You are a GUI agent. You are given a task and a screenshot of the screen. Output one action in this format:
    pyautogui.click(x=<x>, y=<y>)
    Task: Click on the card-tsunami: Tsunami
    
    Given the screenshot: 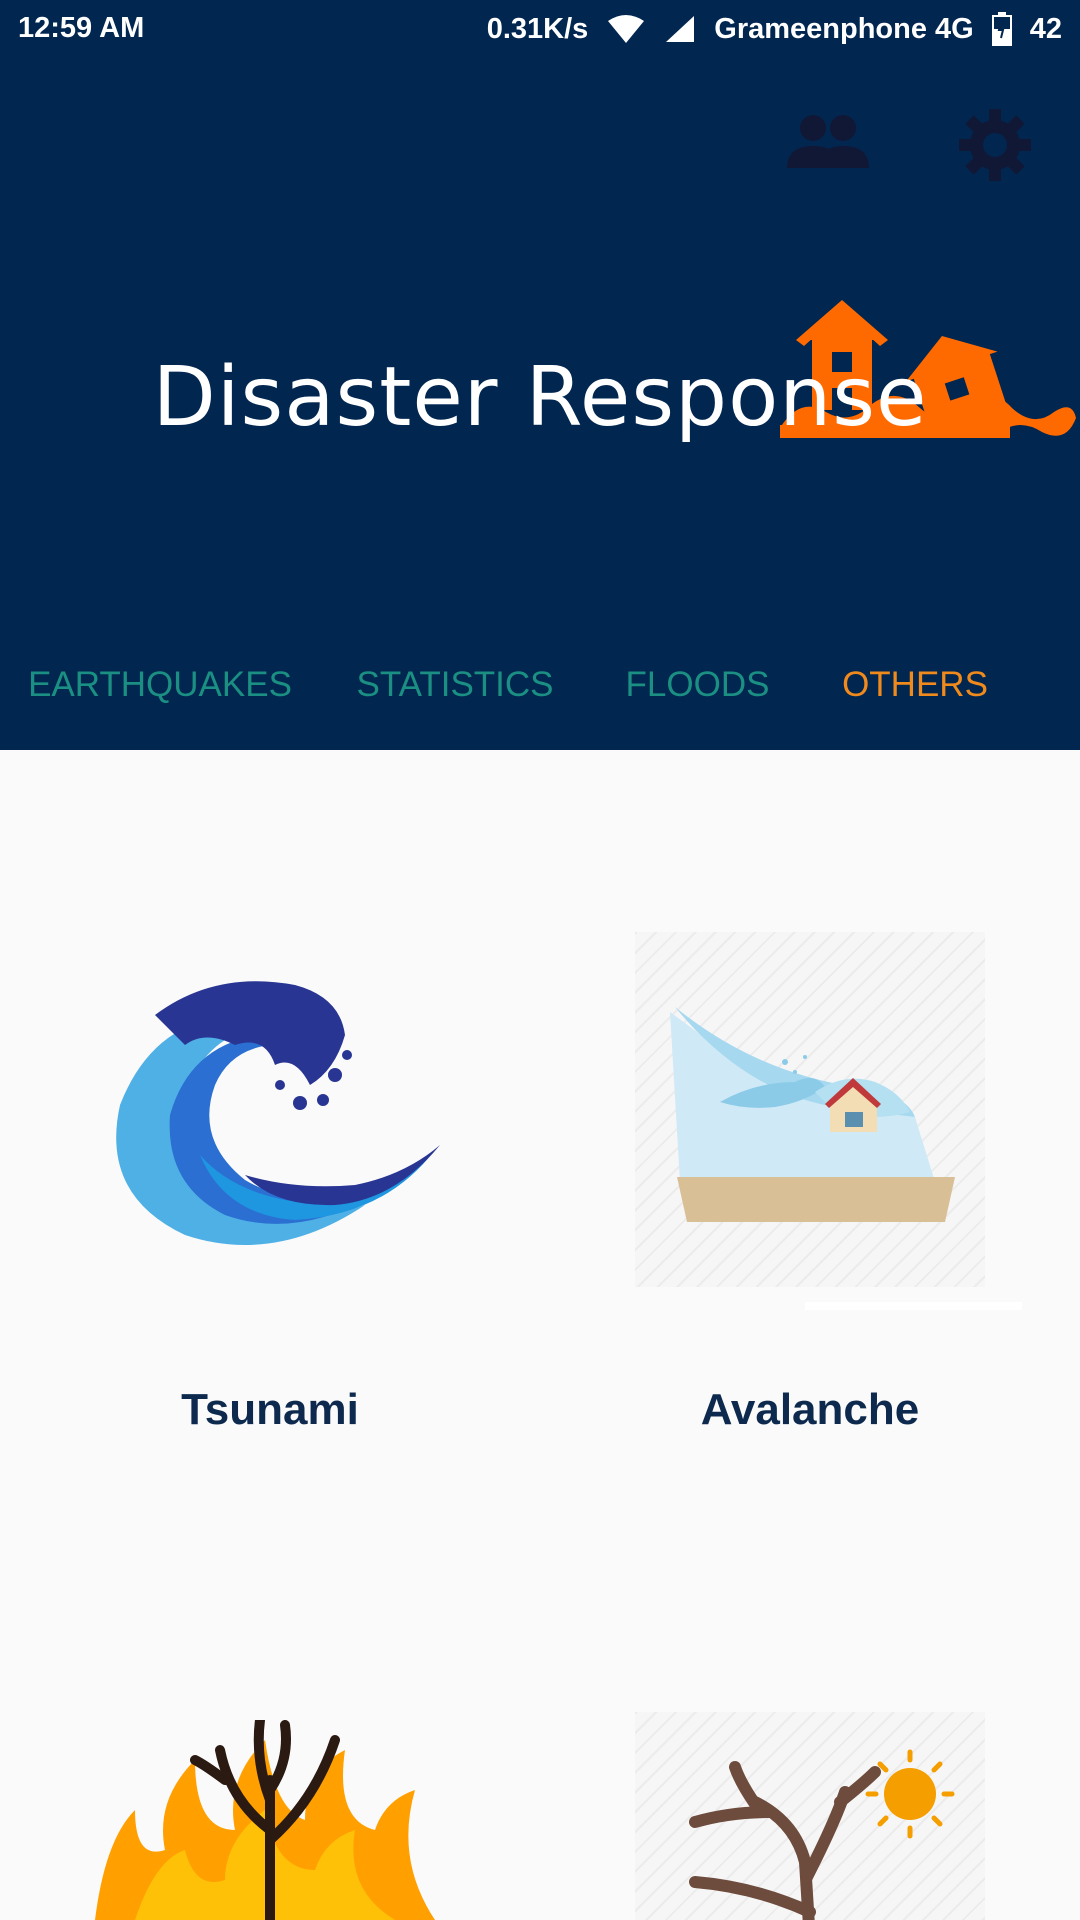 What is the action you would take?
    pyautogui.click(x=270, y=1180)
    